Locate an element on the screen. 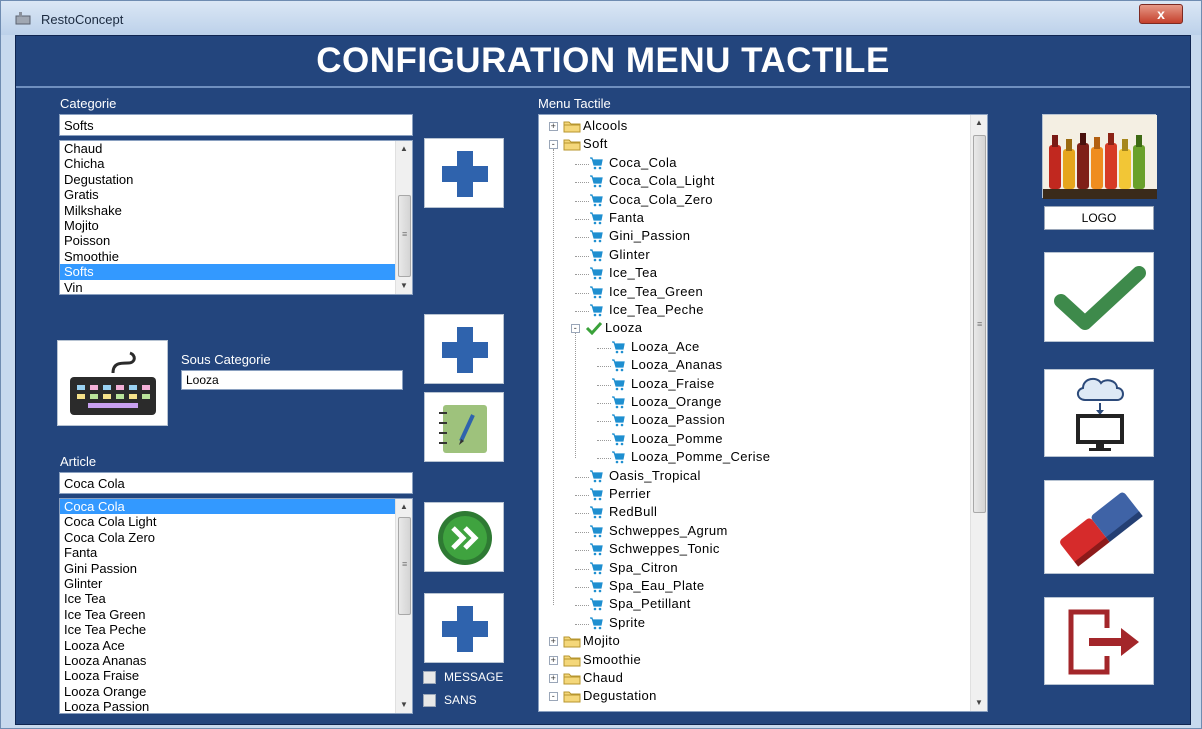 The width and height of the screenshot is (1202, 729). list-item: Ice Tea is located at coordinates (236, 598).